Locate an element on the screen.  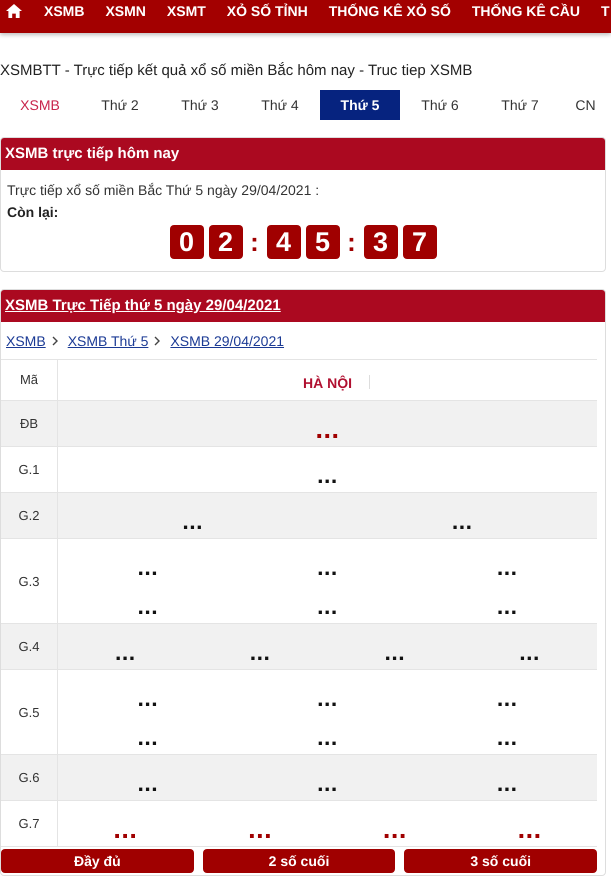
prize-label-cell: G.7 is located at coordinates (29, 823).